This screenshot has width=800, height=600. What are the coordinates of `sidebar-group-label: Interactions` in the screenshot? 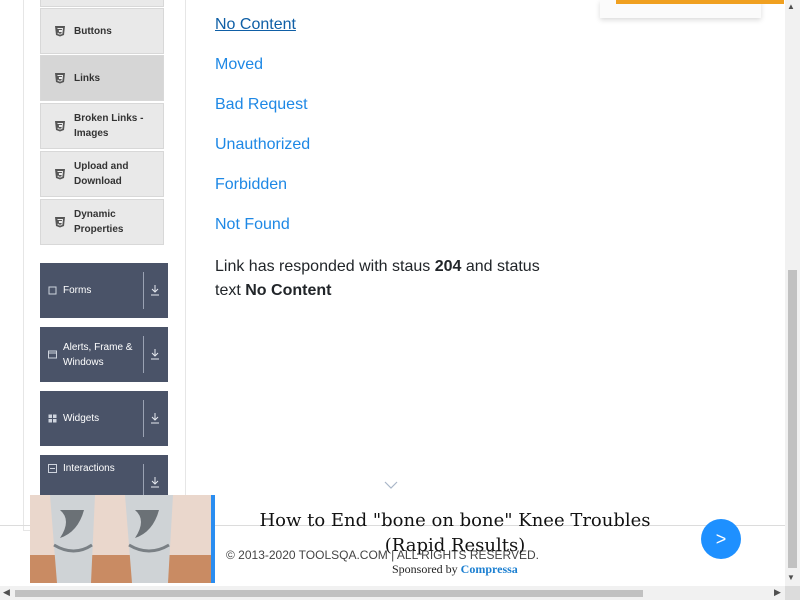 It's located at (89, 468).